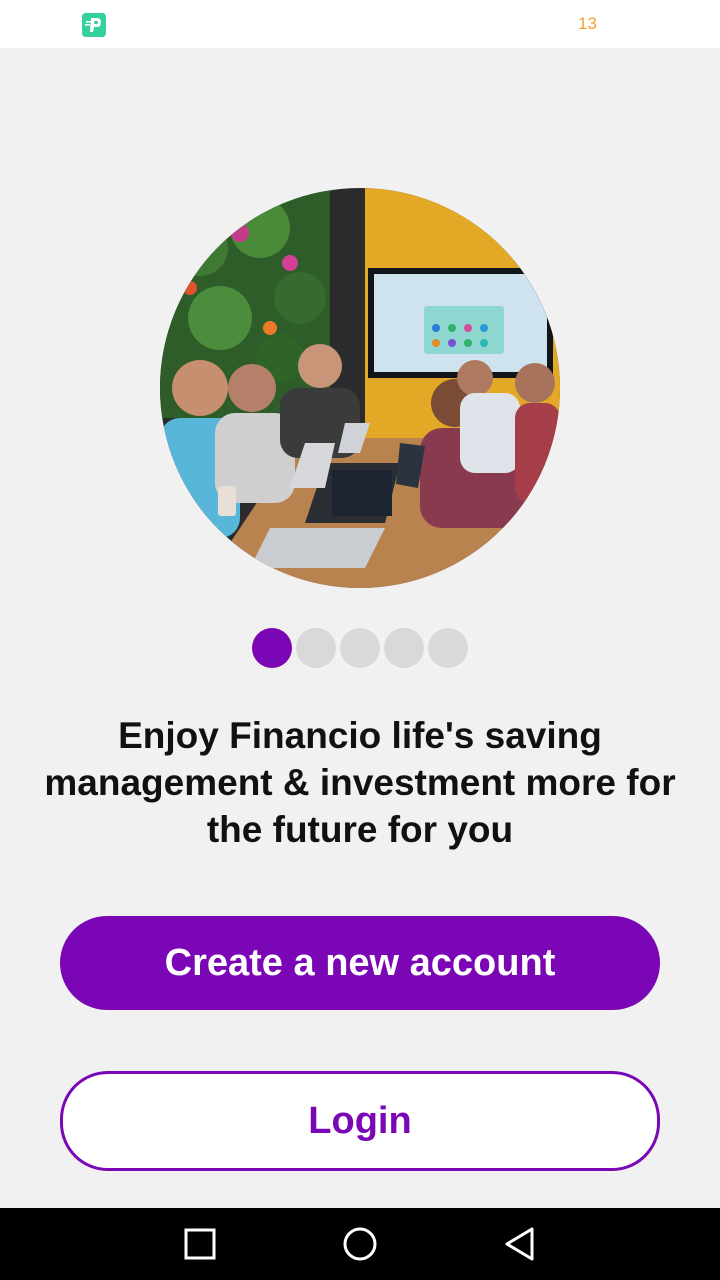 The height and width of the screenshot is (1280, 720). I want to click on status-time: 13, so click(587, 23).